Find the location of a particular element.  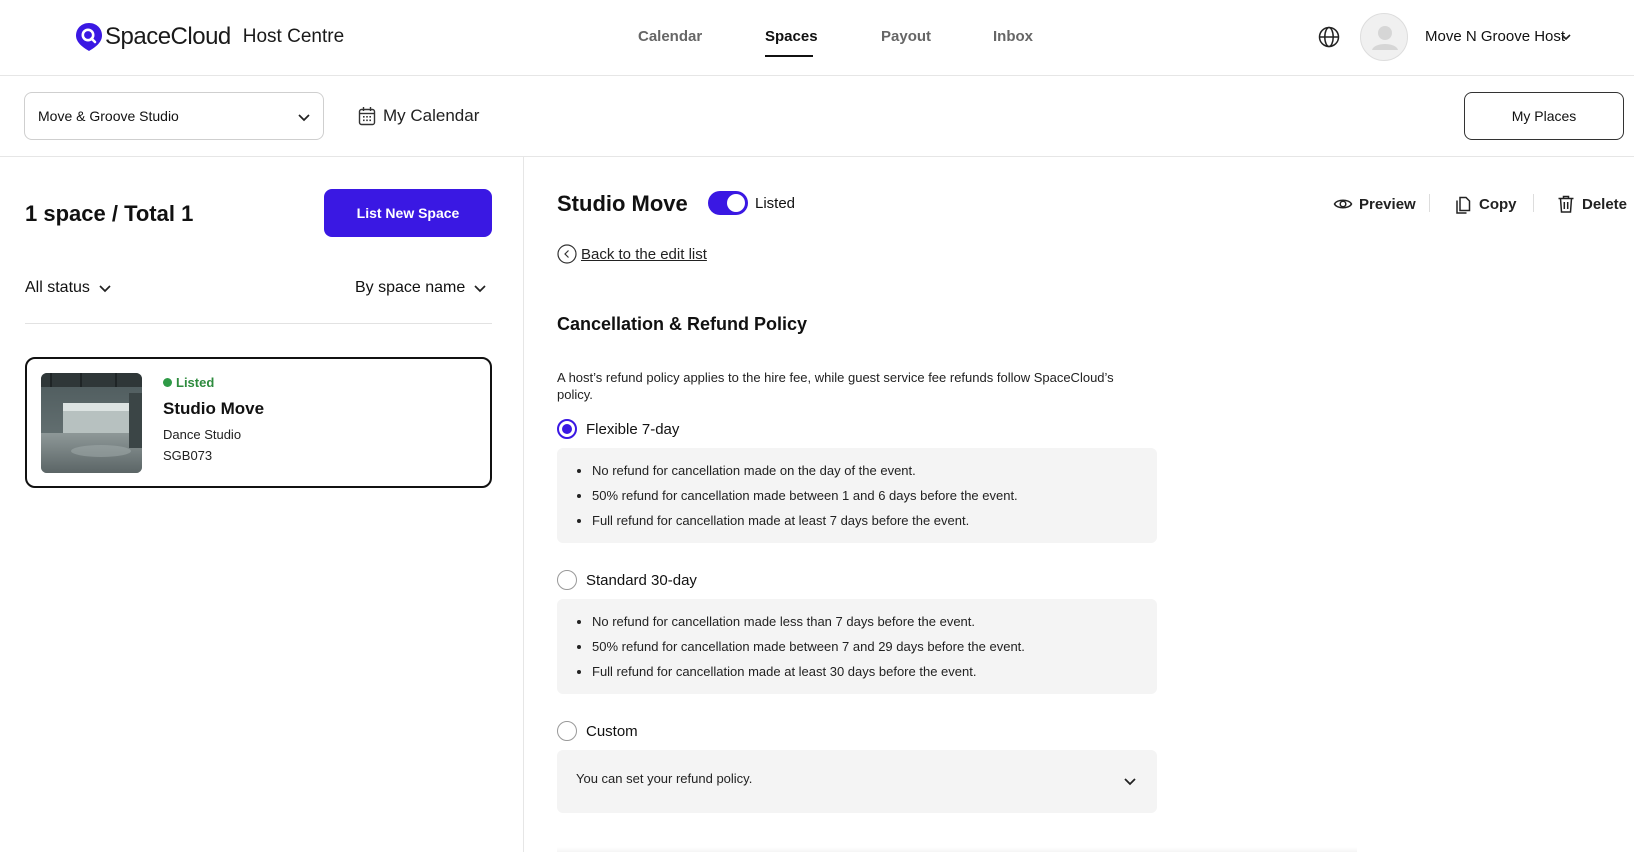

status-badge: Listed is located at coordinates (188, 382).